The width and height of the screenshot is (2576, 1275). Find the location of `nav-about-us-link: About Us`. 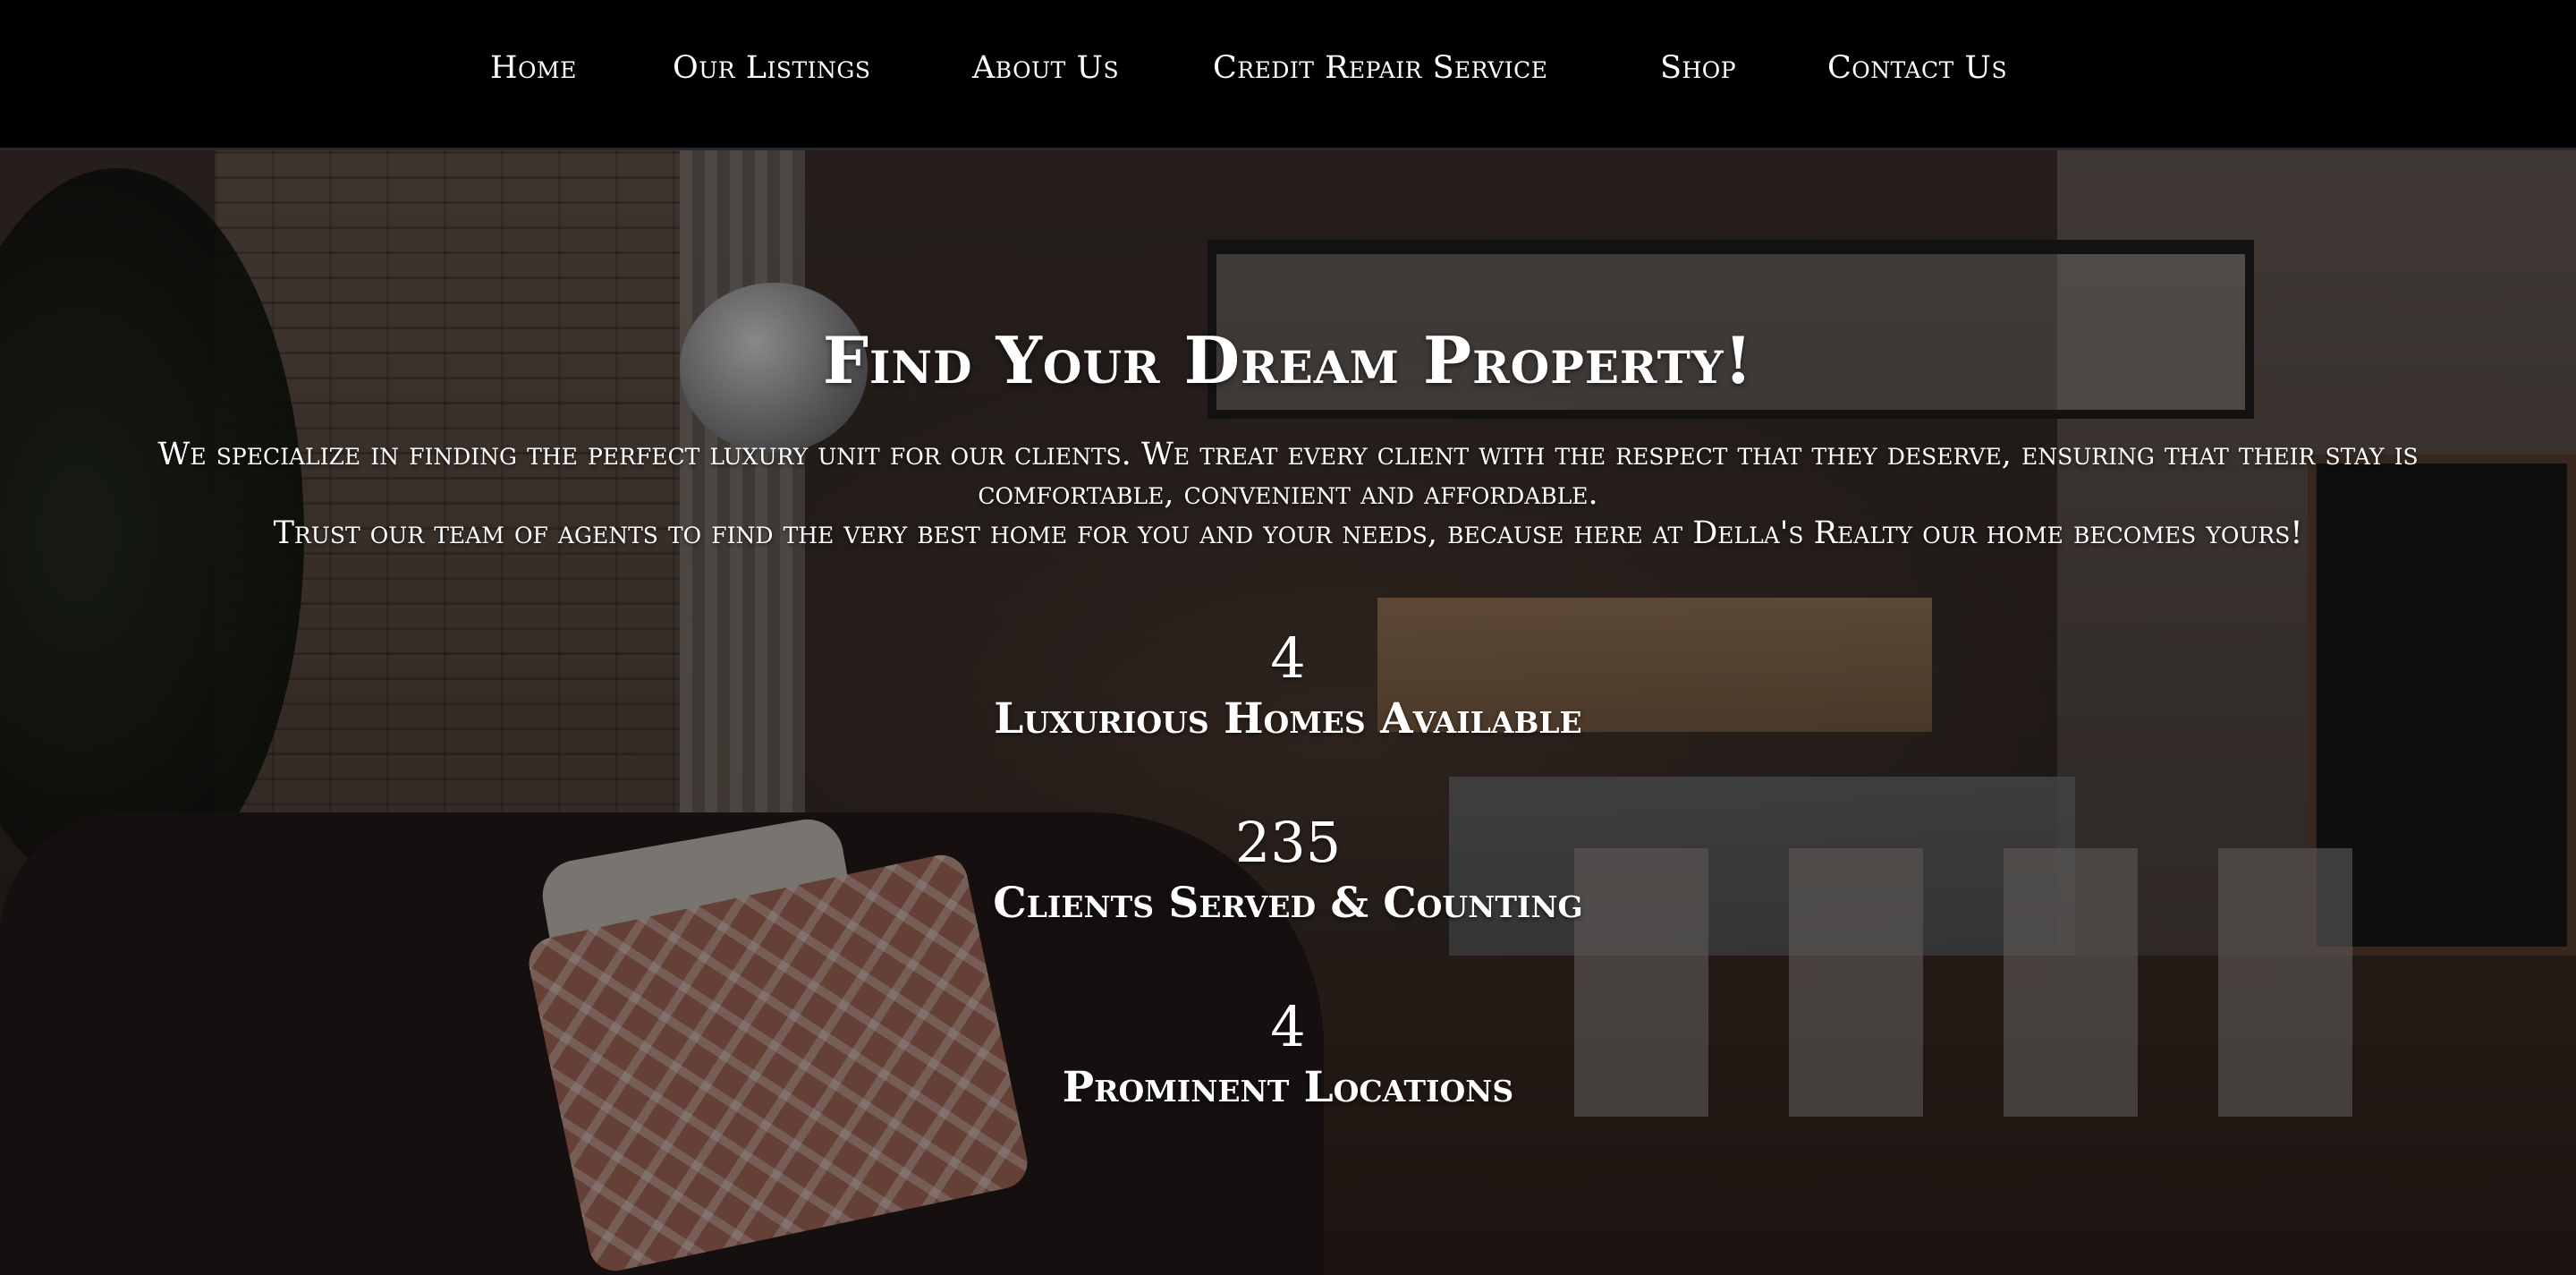

nav-about-us-link: About Us is located at coordinates (1045, 68).